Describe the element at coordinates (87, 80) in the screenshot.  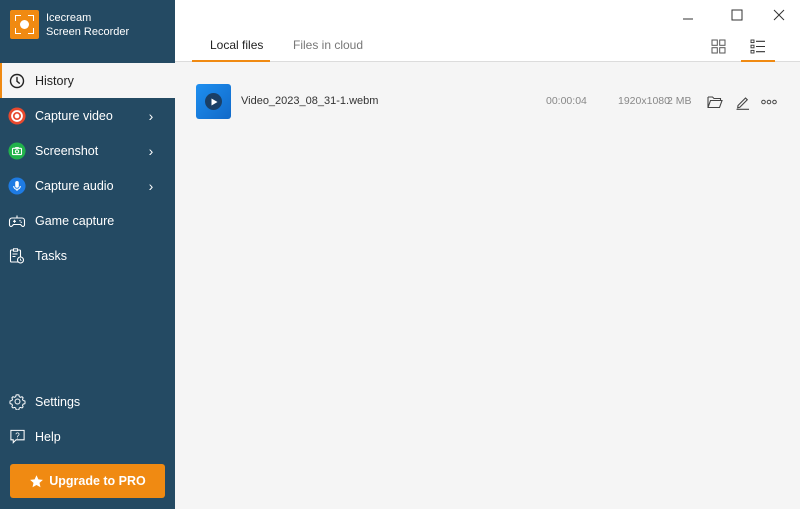
I see `sidebar-item-history: History` at that location.